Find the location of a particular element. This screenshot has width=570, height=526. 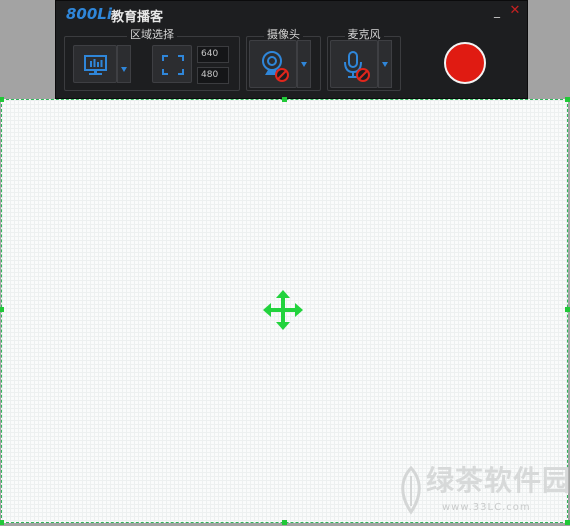

webcam-icon is located at coordinates (275, 66).